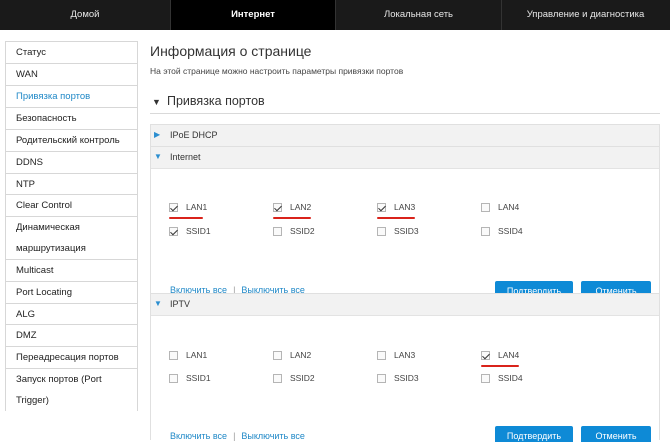 The height and width of the screenshot is (442, 670). I want to click on collapse-triangle-icon: ▼, so click(156, 102).